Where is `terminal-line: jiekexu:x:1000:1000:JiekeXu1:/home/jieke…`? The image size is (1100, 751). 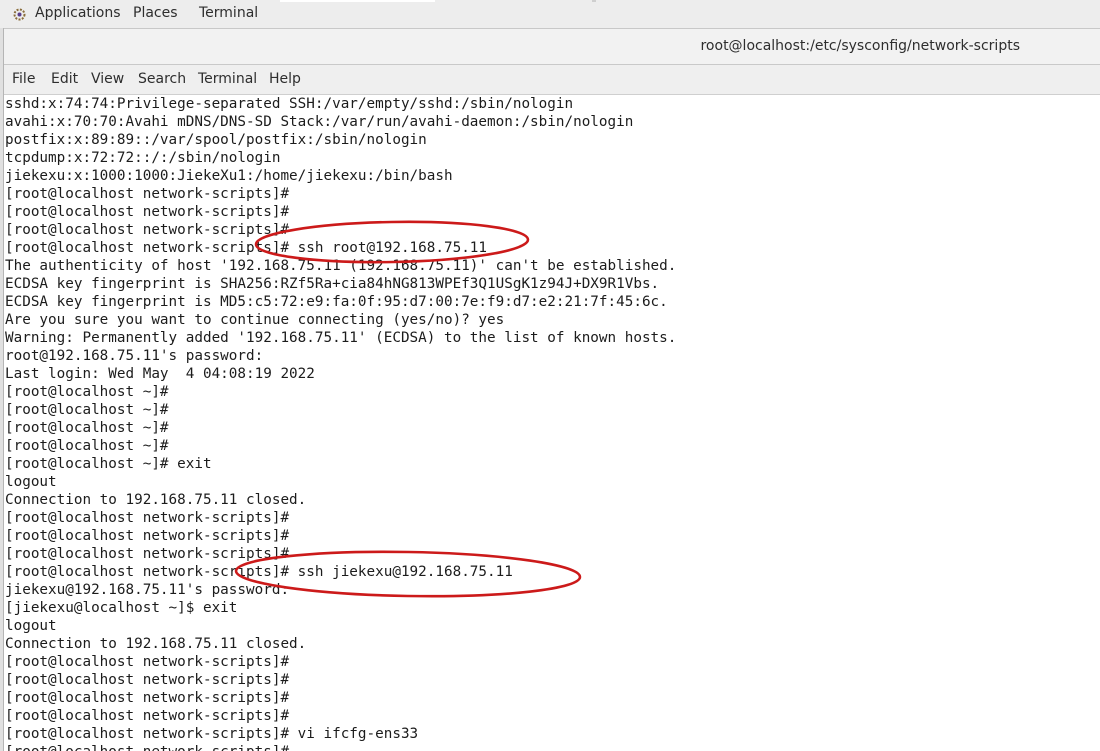 terminal-line: jiekexu:x:1000:1000:JiekeXu1:/home/jieke… is located at coordinates (229, 176).